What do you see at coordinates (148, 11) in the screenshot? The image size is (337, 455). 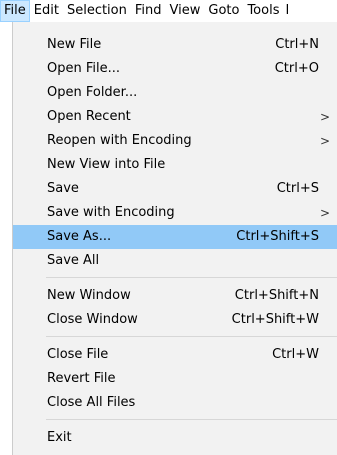 I see `menu-find: Find` at bounding box center [148, 11].